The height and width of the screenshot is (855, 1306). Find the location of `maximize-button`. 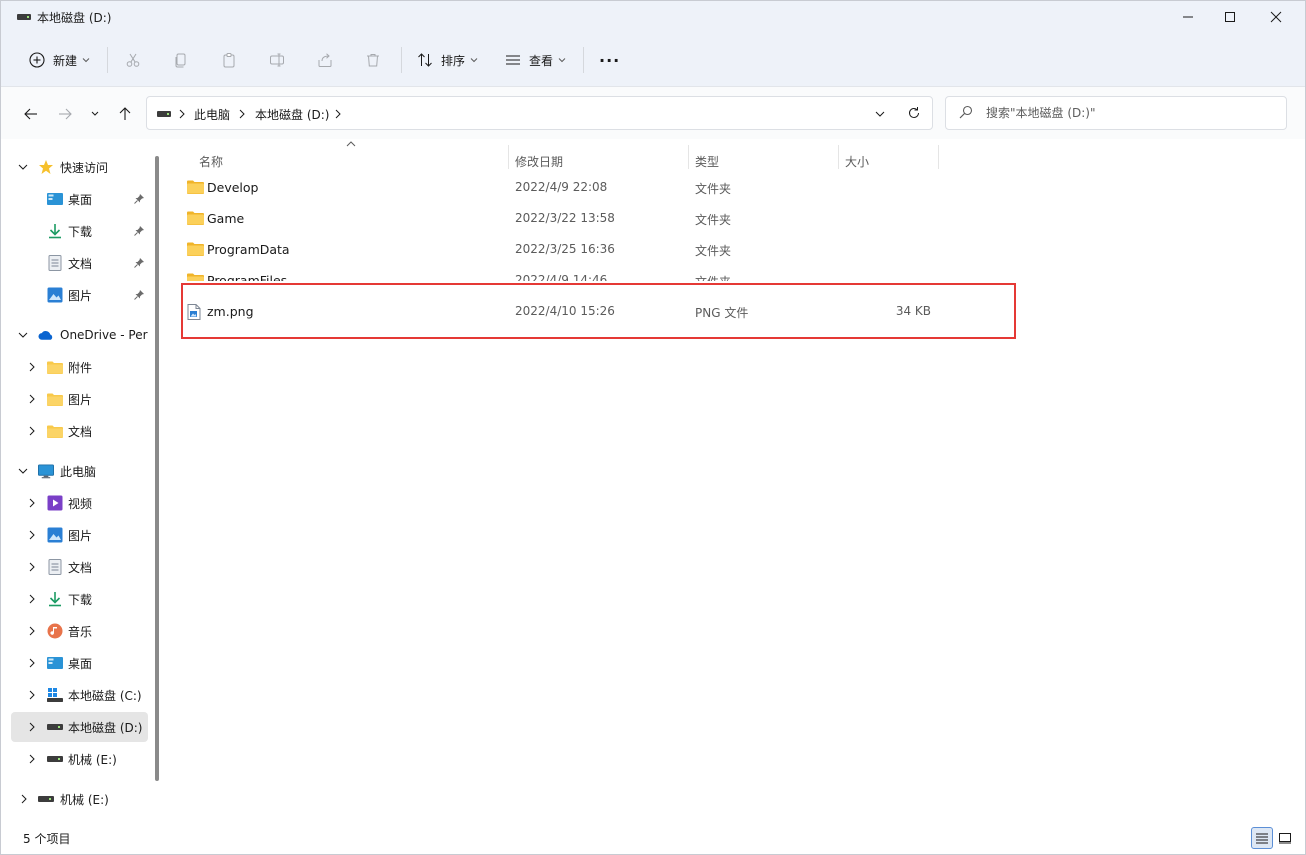

maximize-button is located at coordinates (1230, 17).